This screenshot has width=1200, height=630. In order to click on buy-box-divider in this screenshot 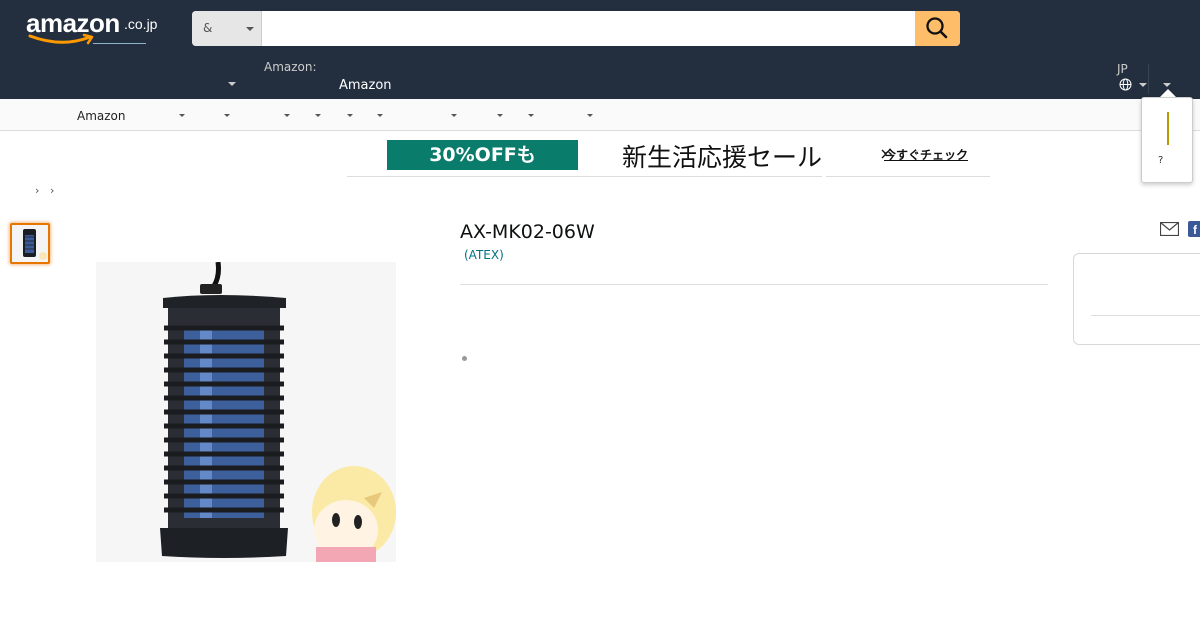, I will do `click(1145, 315)`.